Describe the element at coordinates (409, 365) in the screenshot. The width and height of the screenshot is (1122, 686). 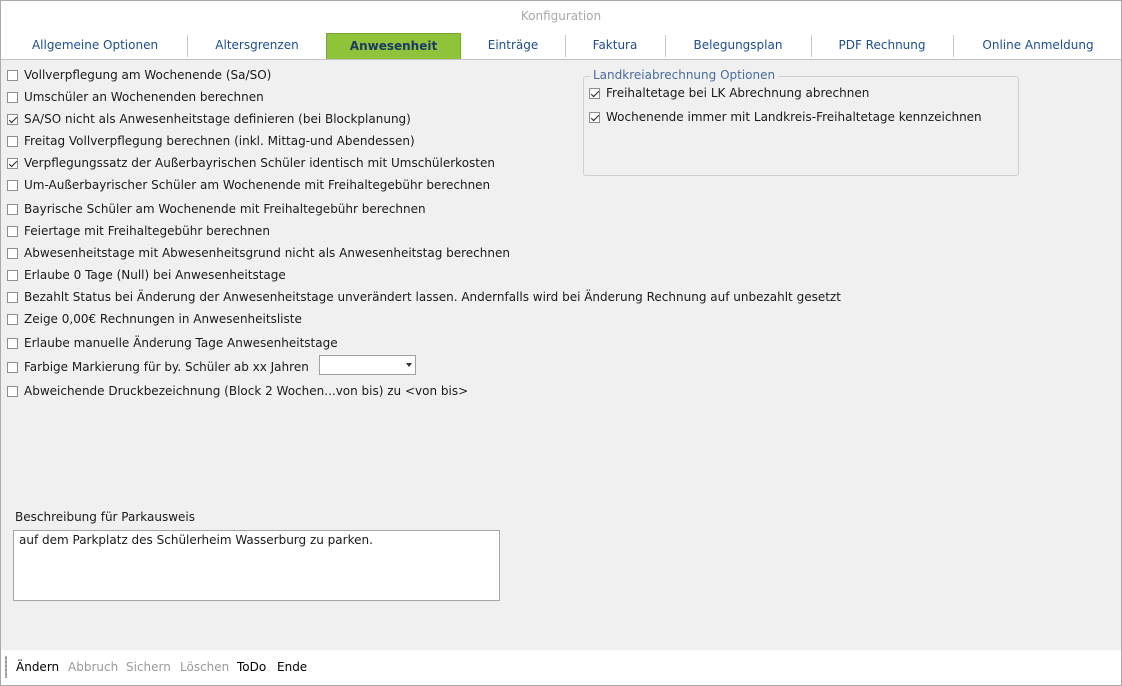
I see `chevron-down-icon` at that location.